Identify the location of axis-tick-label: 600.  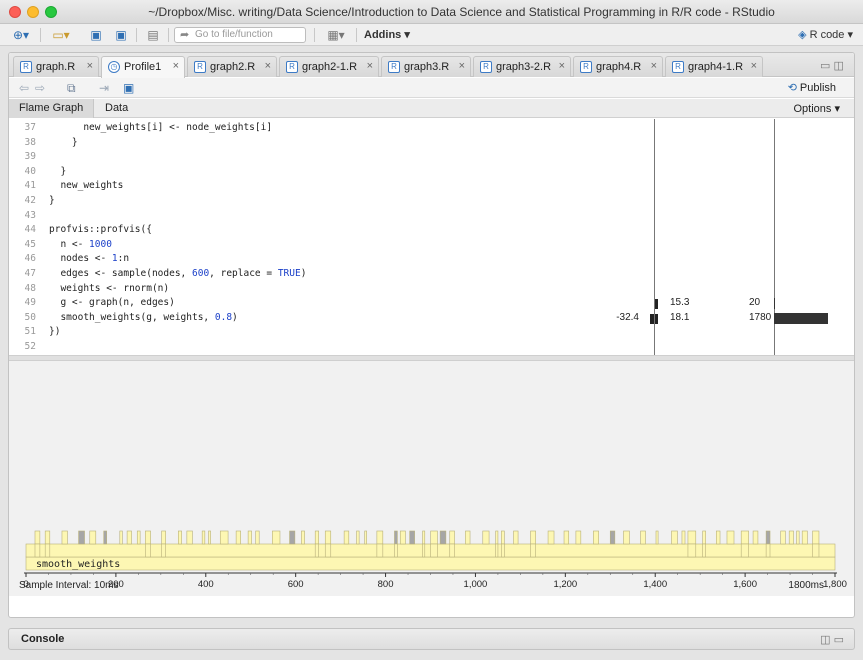
(296, 584).